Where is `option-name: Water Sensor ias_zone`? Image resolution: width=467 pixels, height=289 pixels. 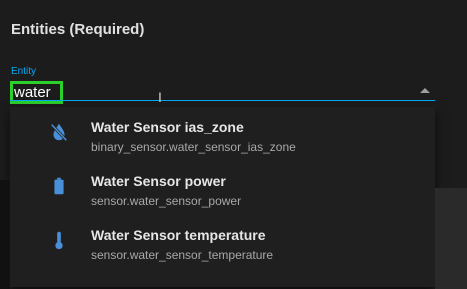
option-name: Water Sensor ias_zone is located at coordinates (167, 127).